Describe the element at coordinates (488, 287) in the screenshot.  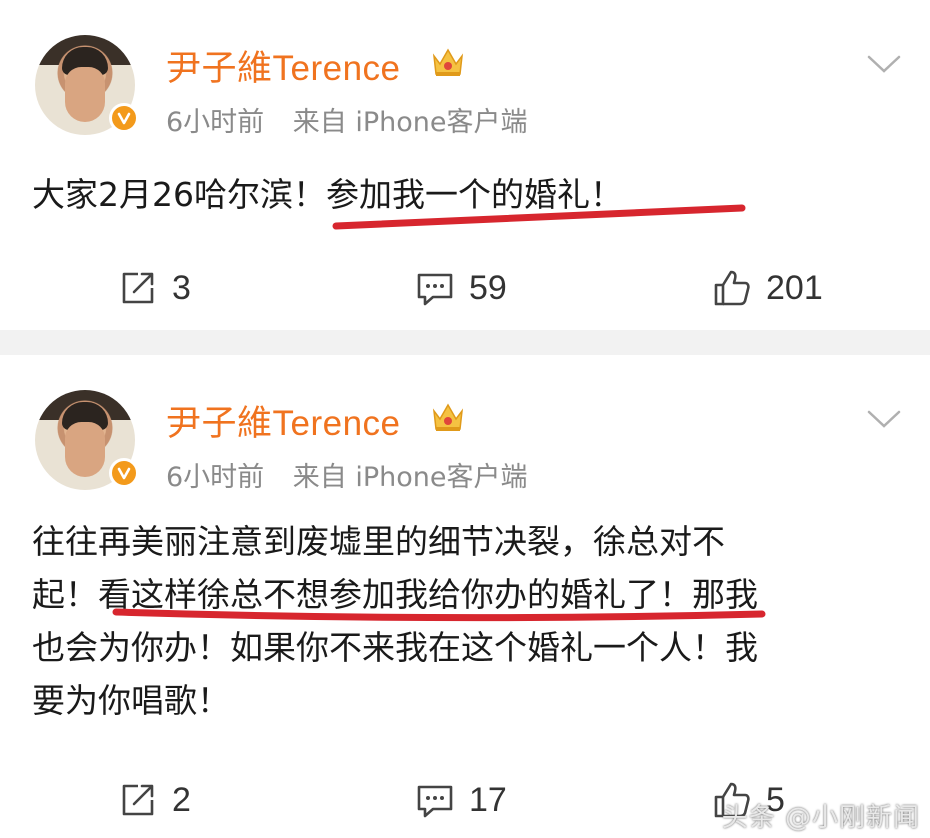
I see `comment-count: 59` at that location.